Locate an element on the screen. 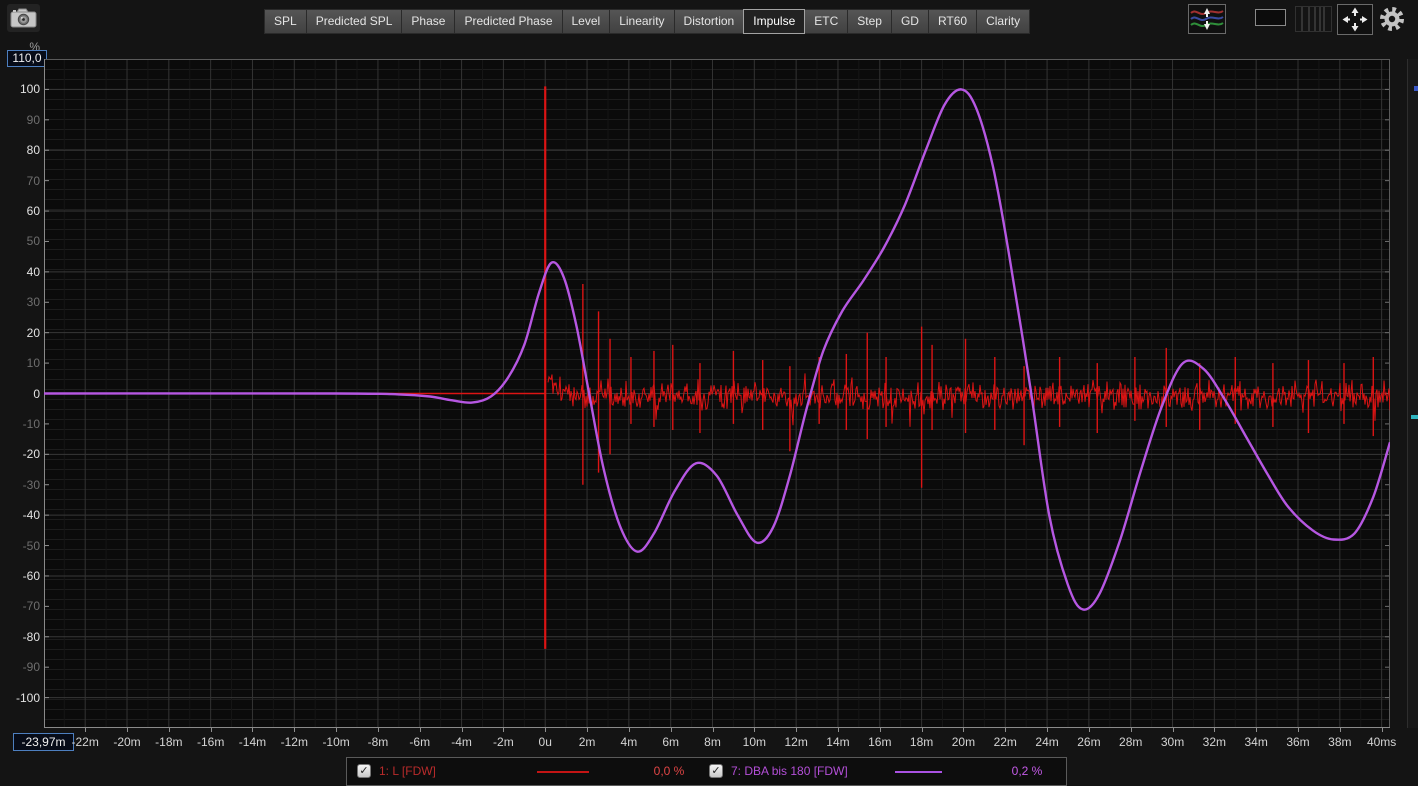 Image resolution: width=1418 pixels, height=786 pixels. x-tick-label: 0u is located at coordinates (545, 742).